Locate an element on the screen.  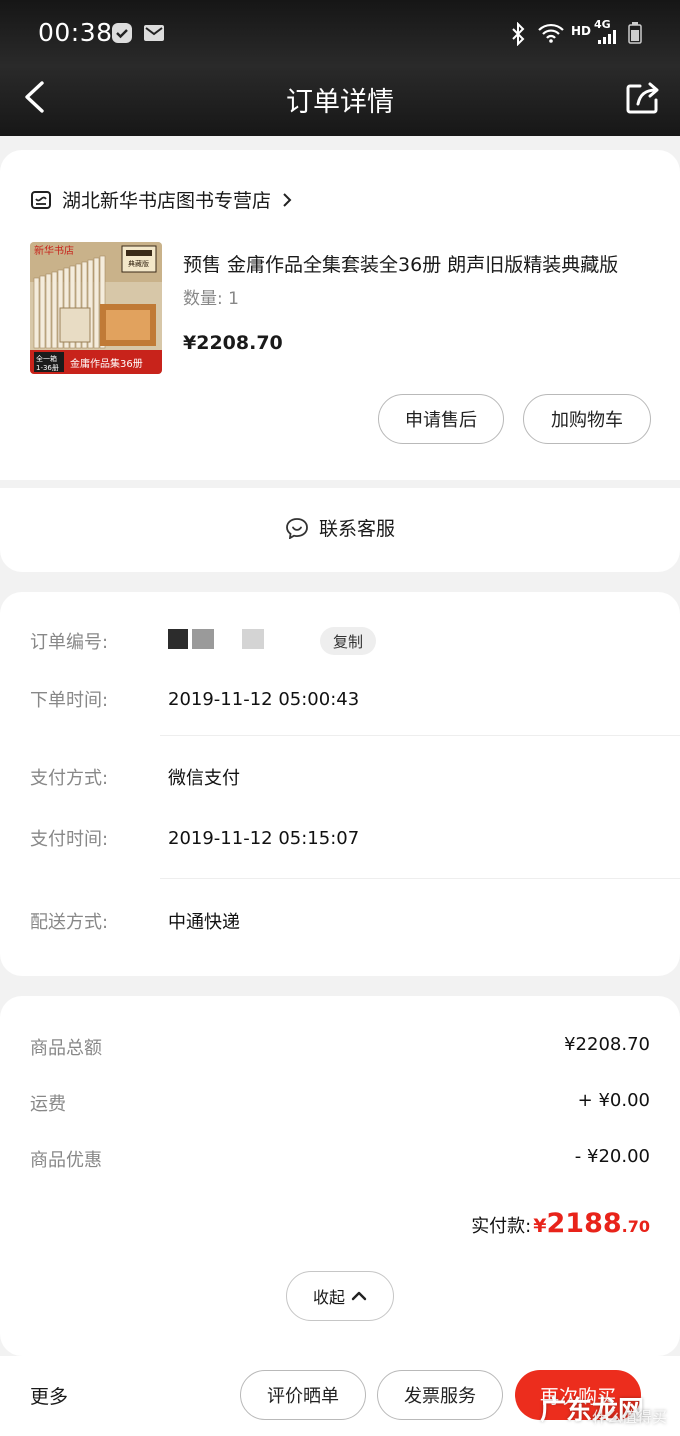
product-quantity: 数量: 1 is located at coordinates (211, 299).